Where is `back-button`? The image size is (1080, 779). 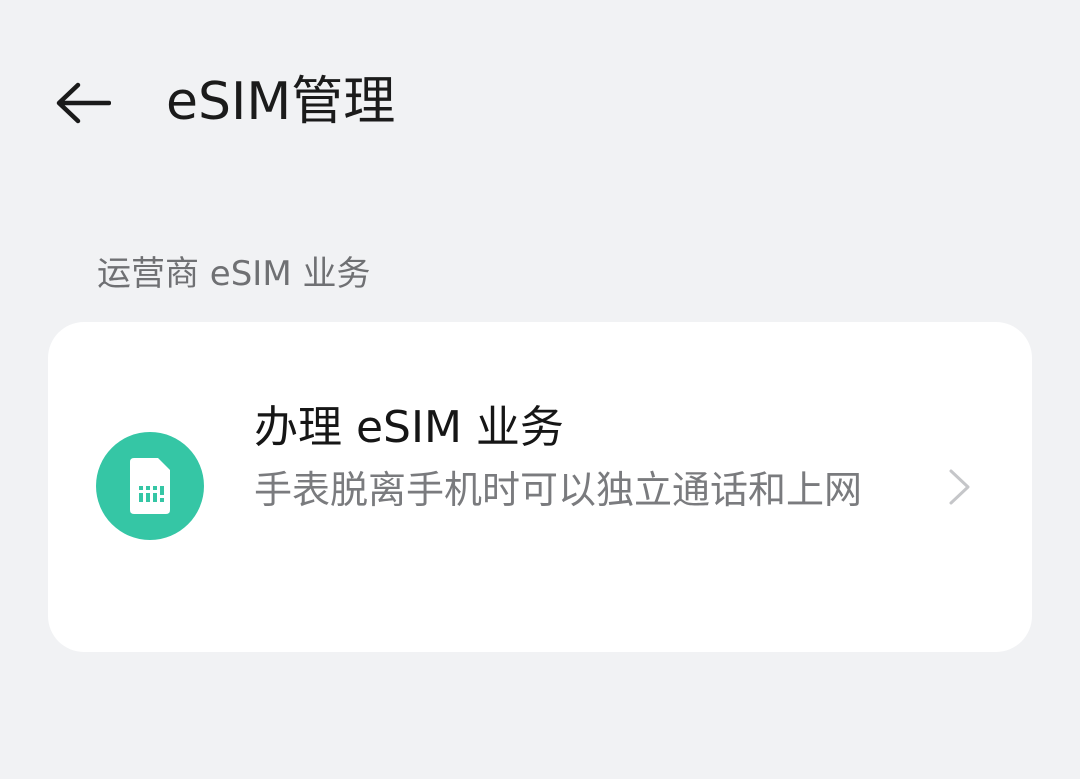 back-button is located at coordinates (83, 103).